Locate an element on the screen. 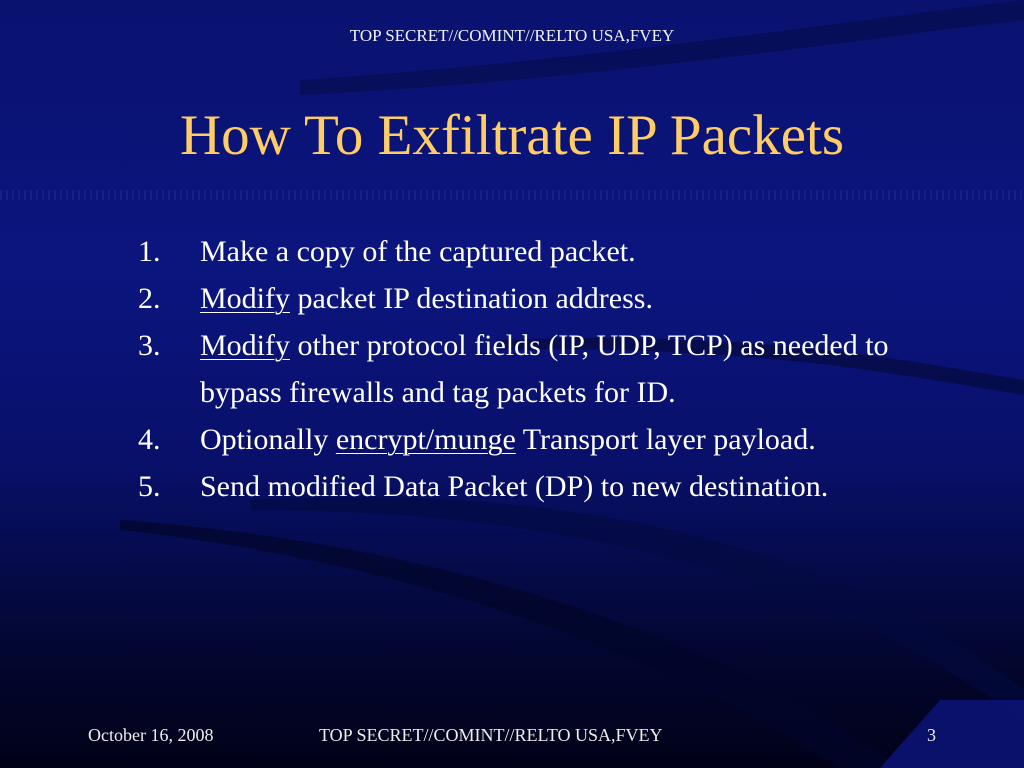 This screenshot has width=1024, height=768. page-number: 3 is located at coordinates (931, 735).